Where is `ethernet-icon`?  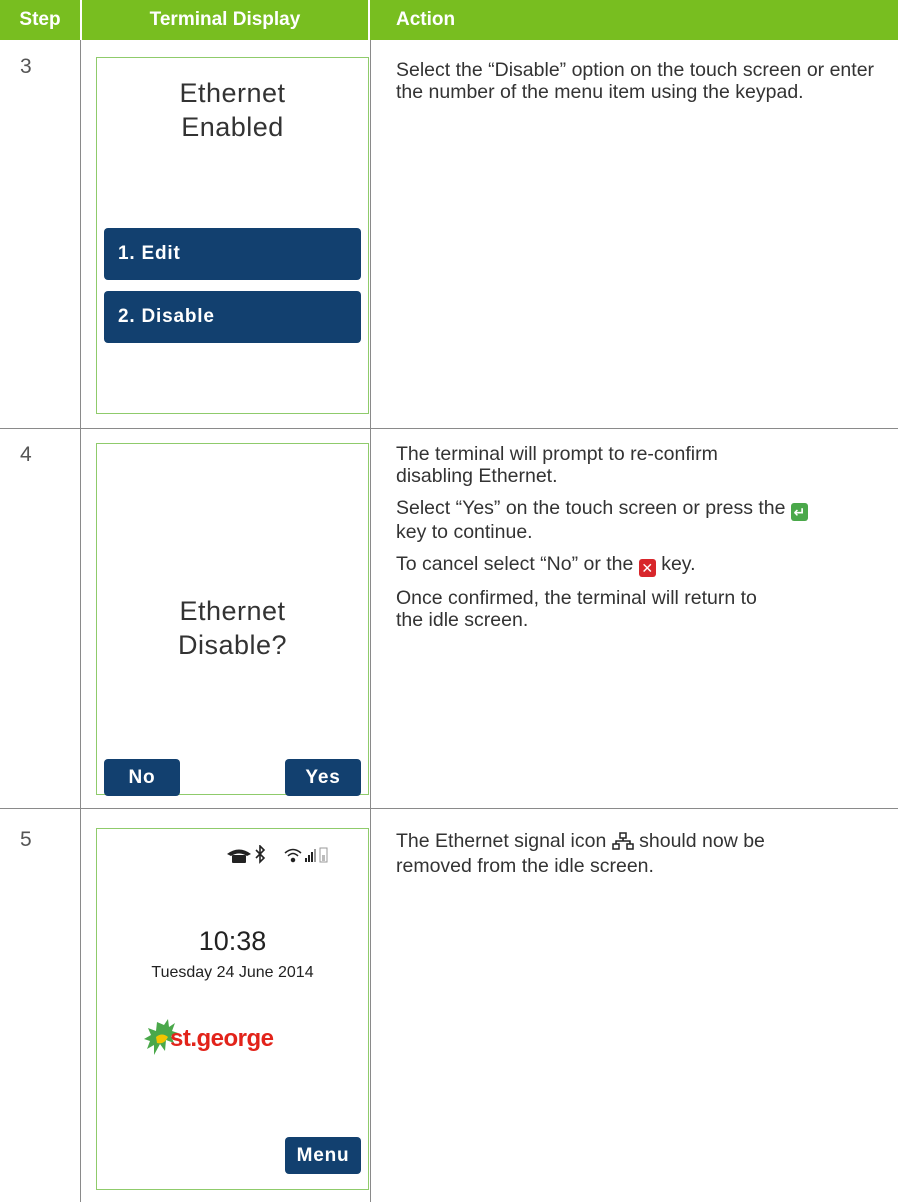 ethernet-icon is located at coordinates (622, 843).